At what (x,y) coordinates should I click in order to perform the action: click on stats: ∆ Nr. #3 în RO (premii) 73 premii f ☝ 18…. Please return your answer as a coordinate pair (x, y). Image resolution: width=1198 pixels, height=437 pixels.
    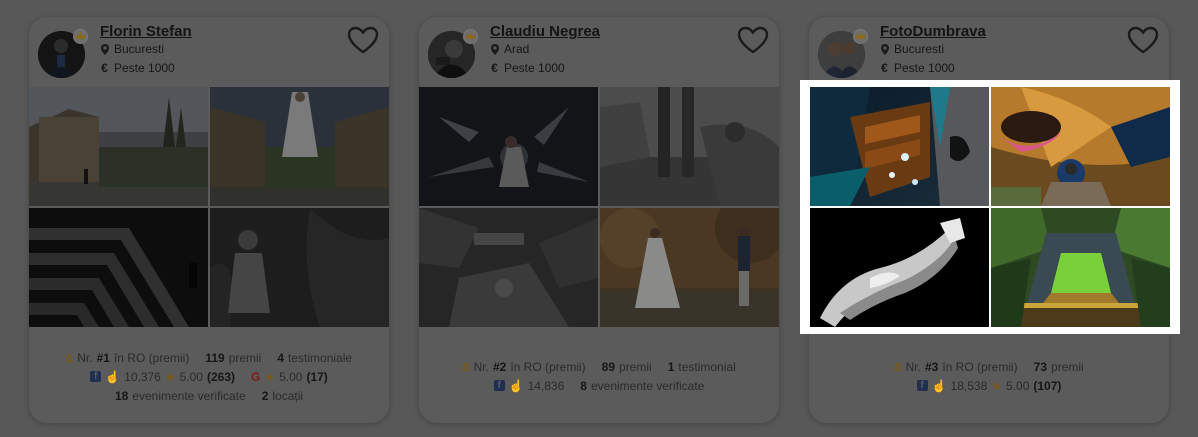
    Looking at the image, I should click on (989, 376).